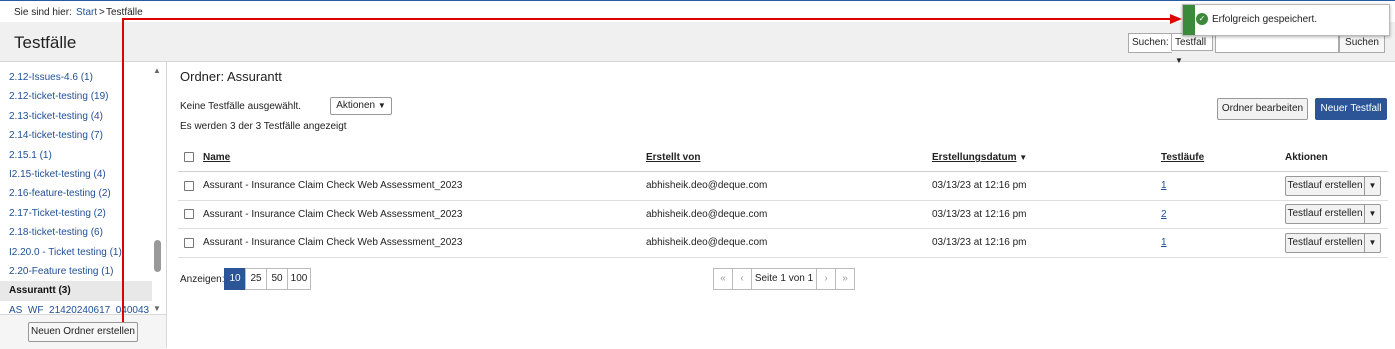 The height and width of the screenshot is (349, 1395). I want to click on result-count: Es werden 3 der 3 Testfälle angezeigt, so click(263, 126).